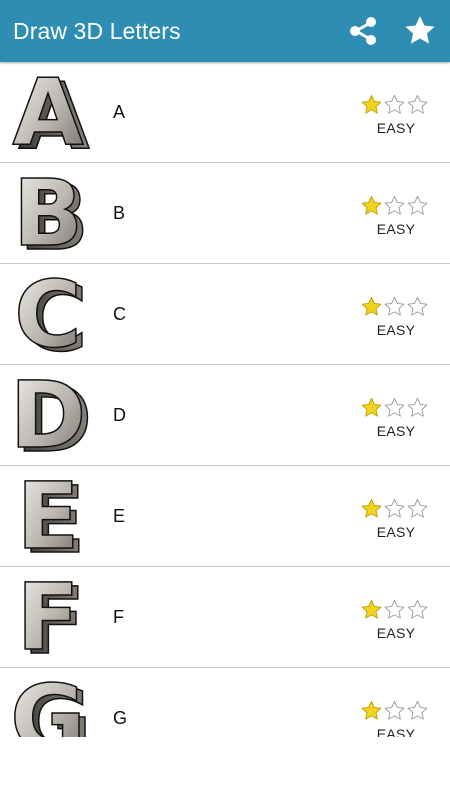 Image resolution: width=450 pixels, height=800 pixels. What do you see at coordinates (97, 31) in the screenshot?
I see `app-title: Draw 3D Letters` at bounding box center [97, 31].